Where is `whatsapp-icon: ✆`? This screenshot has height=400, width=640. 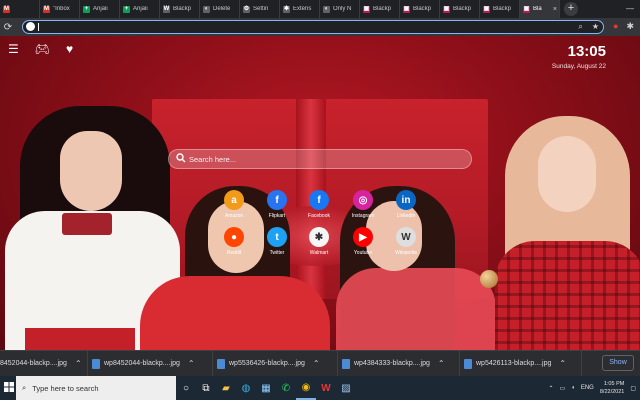
whatsapp-icon: ✆ is located at coordinates (286, 388).